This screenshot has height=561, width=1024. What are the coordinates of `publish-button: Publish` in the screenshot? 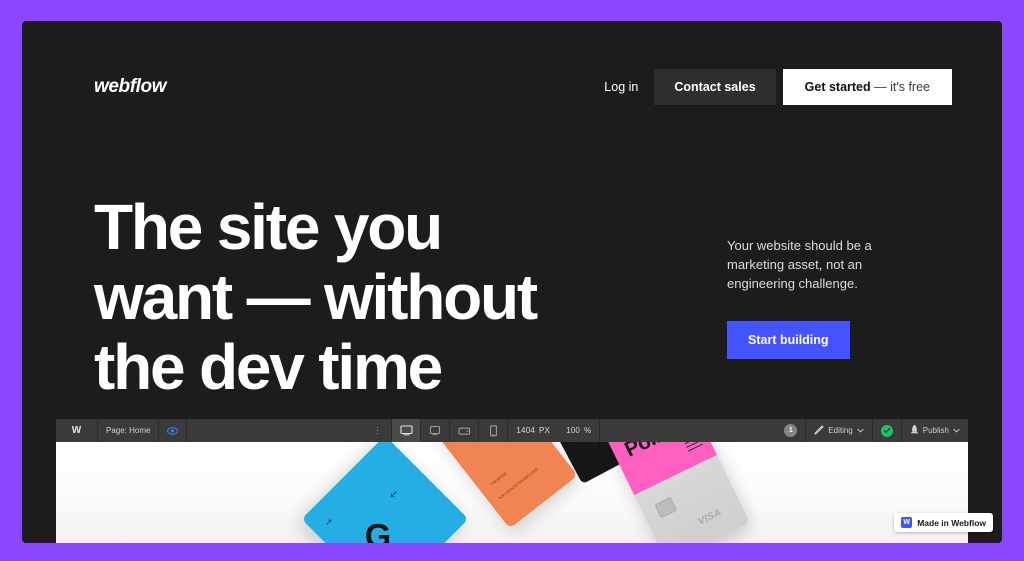 It's located at (935, 430).